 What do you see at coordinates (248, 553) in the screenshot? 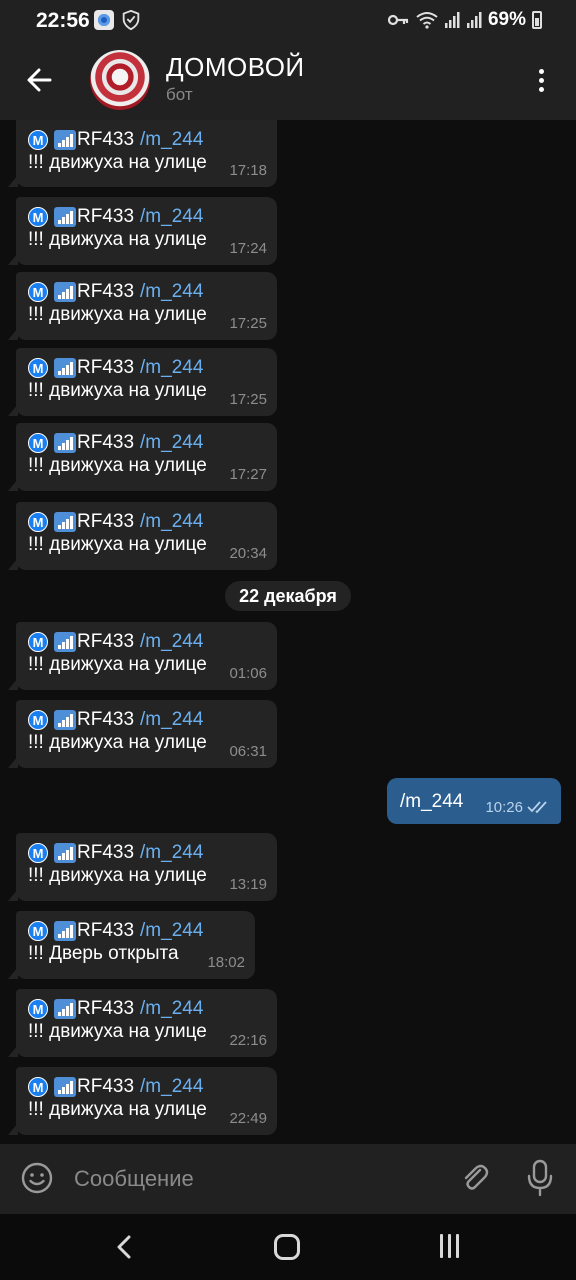
I see `message-time: 20:34` at bounding box center [248, 553].